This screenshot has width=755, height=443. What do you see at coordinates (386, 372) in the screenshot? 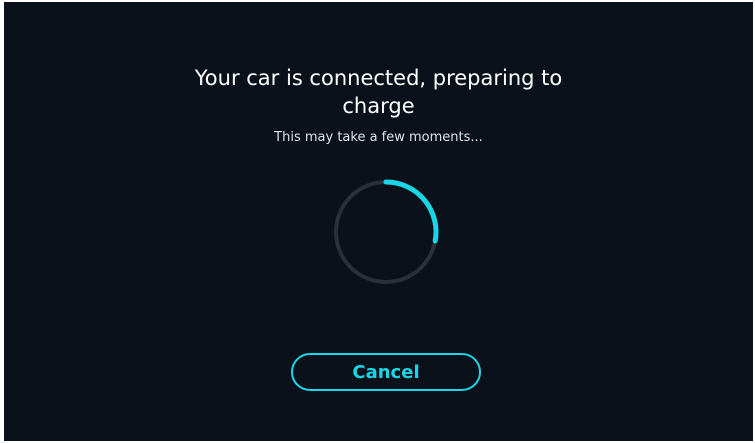
I see `cancel-button: Cancel` at bounding box center [386, 372].